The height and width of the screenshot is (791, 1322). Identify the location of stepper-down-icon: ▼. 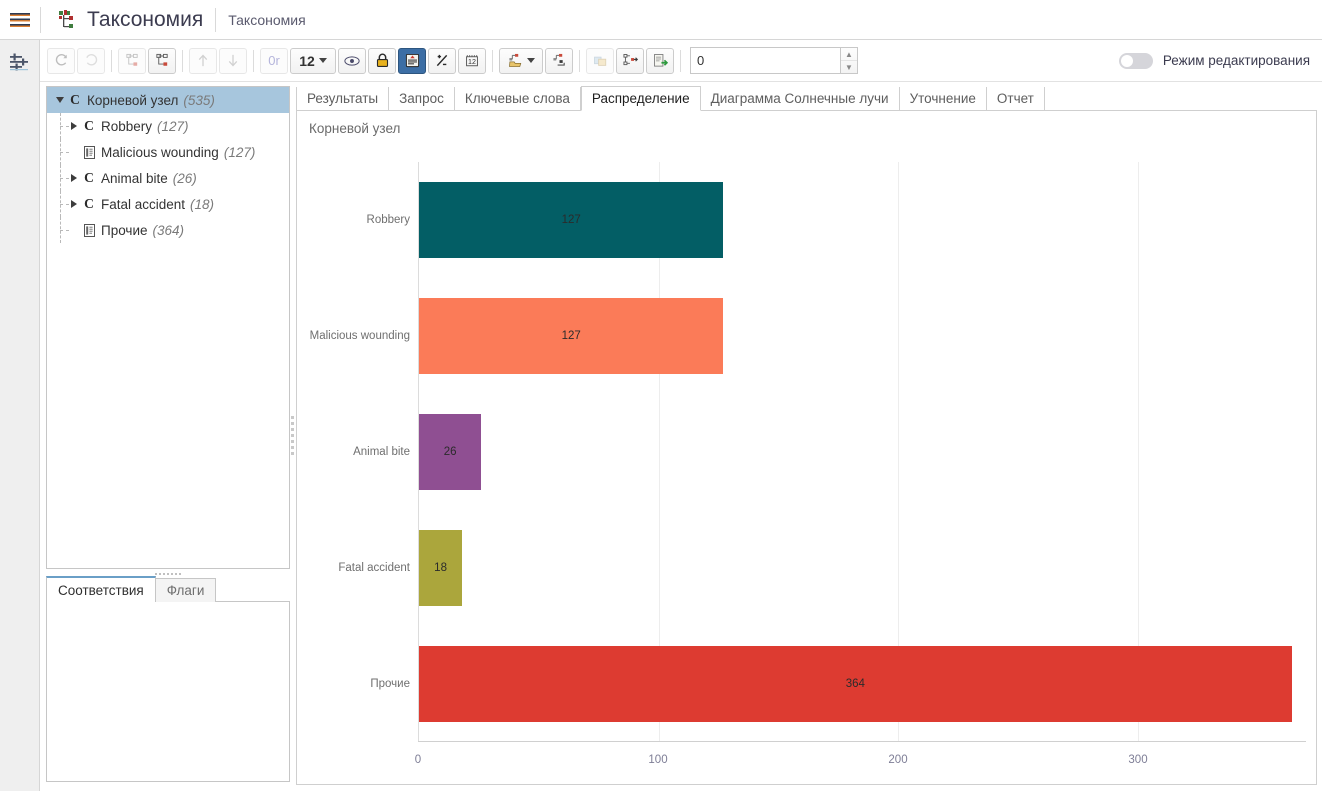
(849, 67).